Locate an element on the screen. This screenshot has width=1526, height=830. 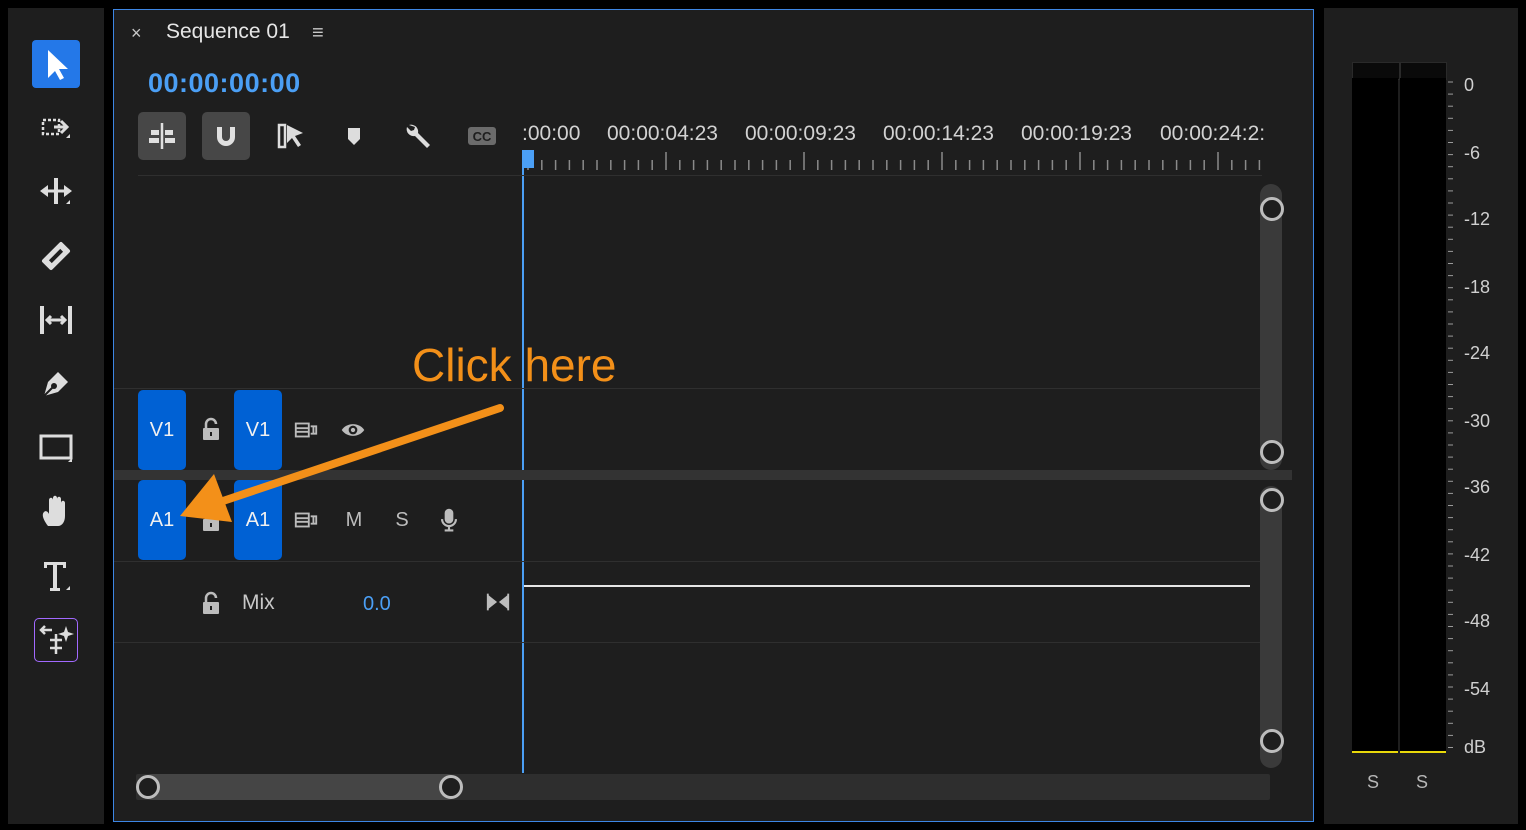
slip-tool-button is located at coordinates (56, 320).